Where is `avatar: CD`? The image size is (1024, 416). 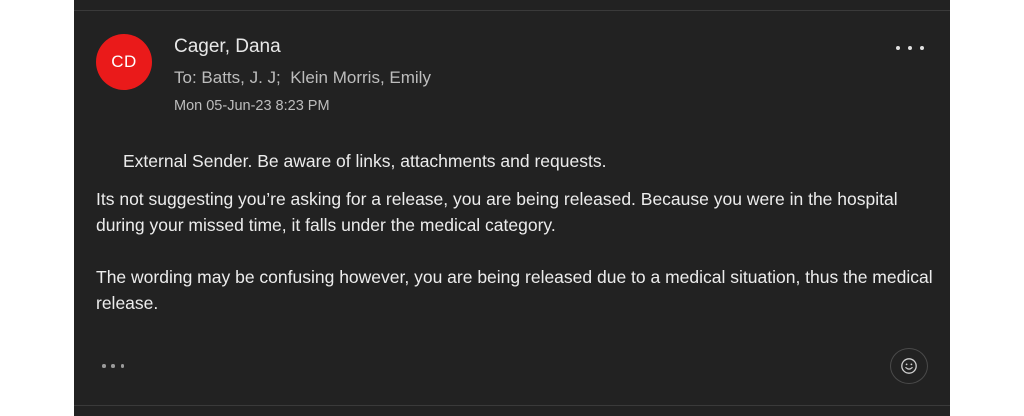 avatar: CD is located at coordinates (124, 62).